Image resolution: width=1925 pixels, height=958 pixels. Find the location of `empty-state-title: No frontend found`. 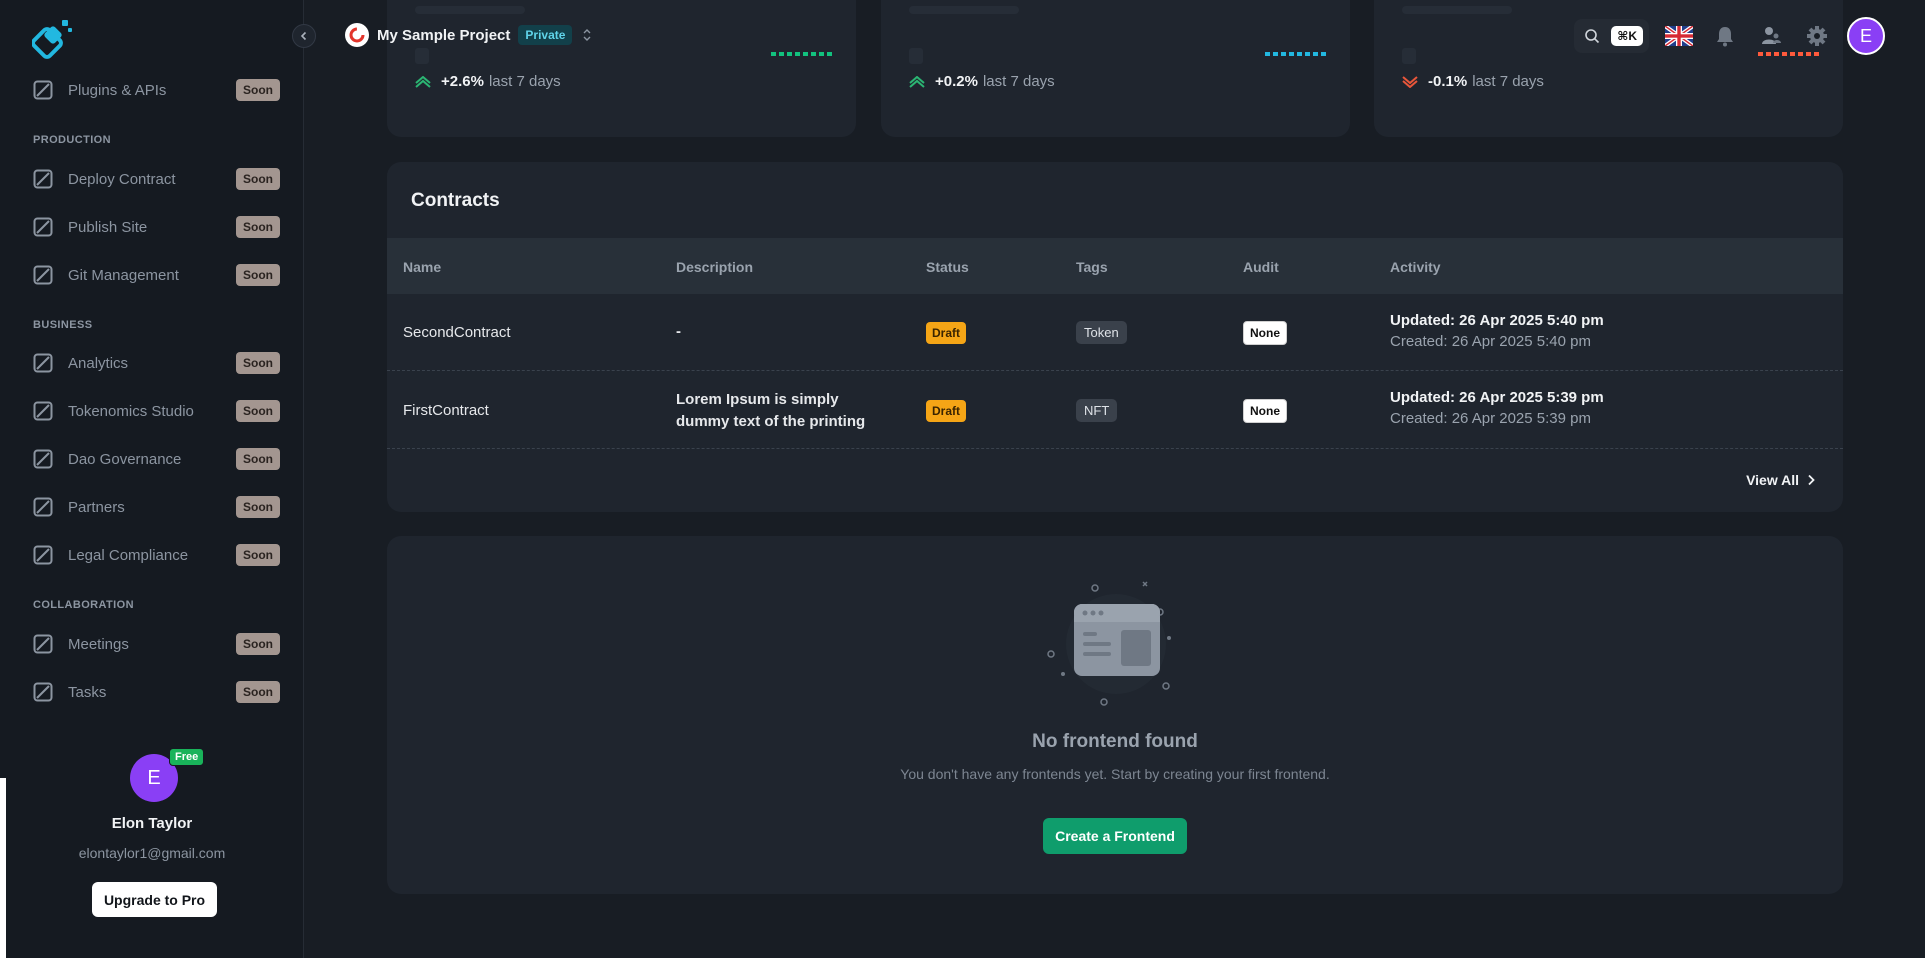

empty-state-title: No frontend found is located at coordinates (1115, 741).